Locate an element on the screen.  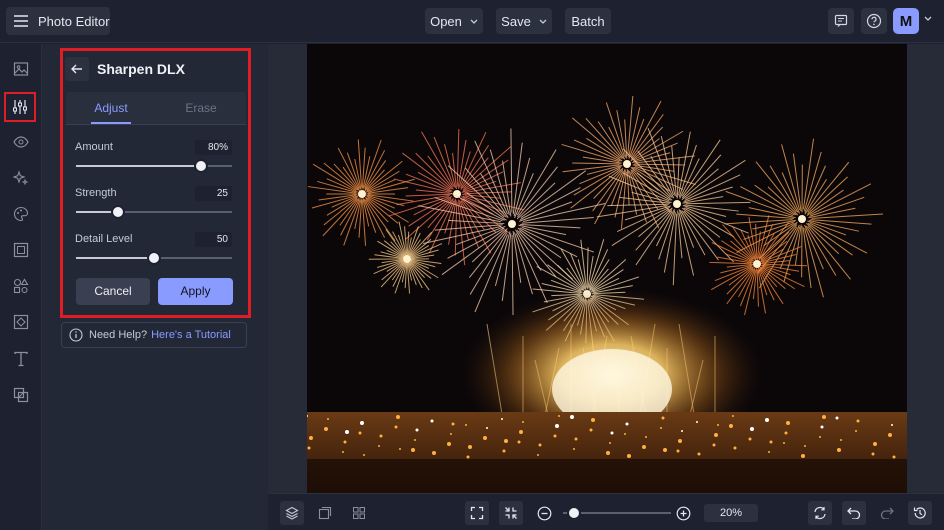
rail-item-text is located at coordinates (21, 359).